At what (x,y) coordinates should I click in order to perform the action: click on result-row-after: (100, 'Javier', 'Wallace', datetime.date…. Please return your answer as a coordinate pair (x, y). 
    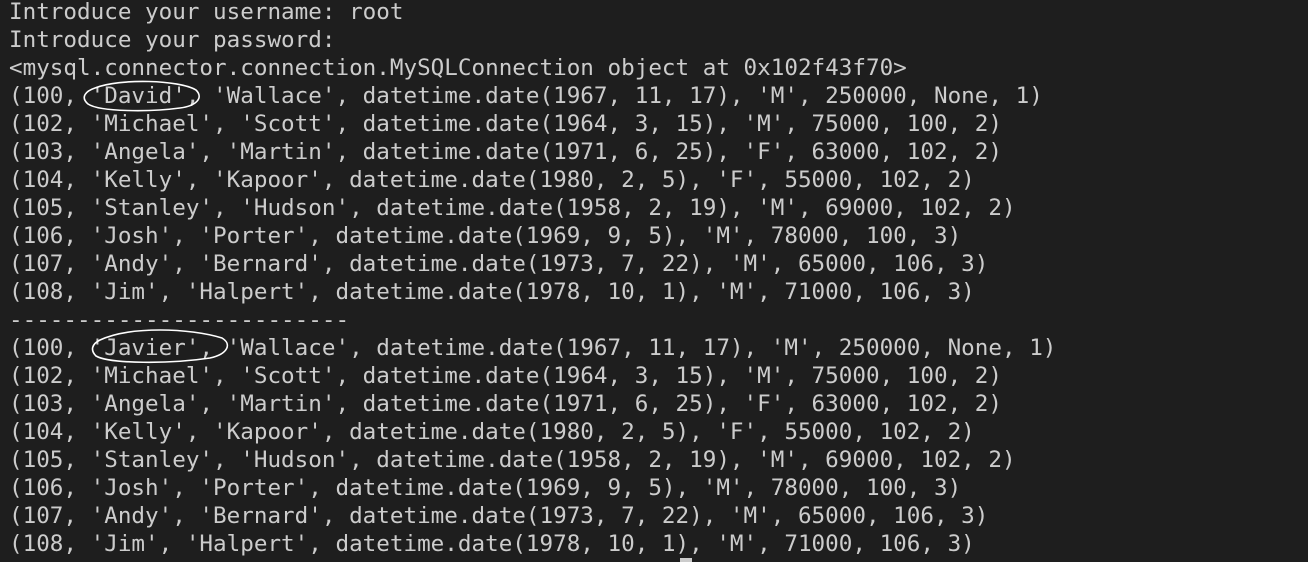
    Looking at the image, I should click on (533, 348).